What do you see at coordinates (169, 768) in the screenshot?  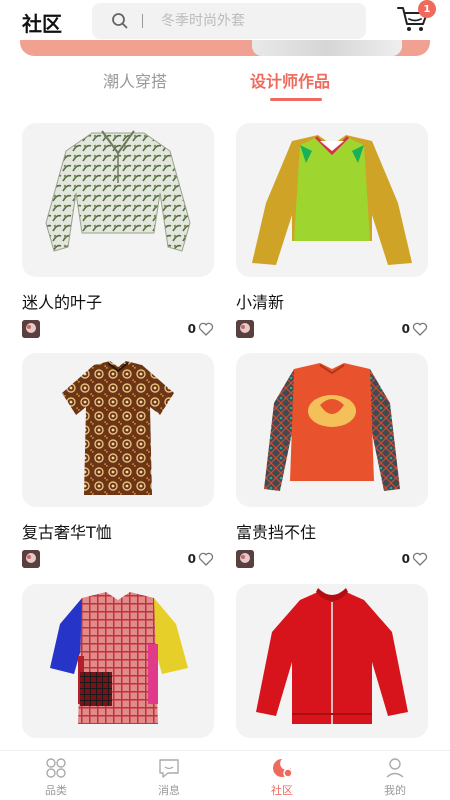 I see `chat-icon` at bounding box center [169, 768].